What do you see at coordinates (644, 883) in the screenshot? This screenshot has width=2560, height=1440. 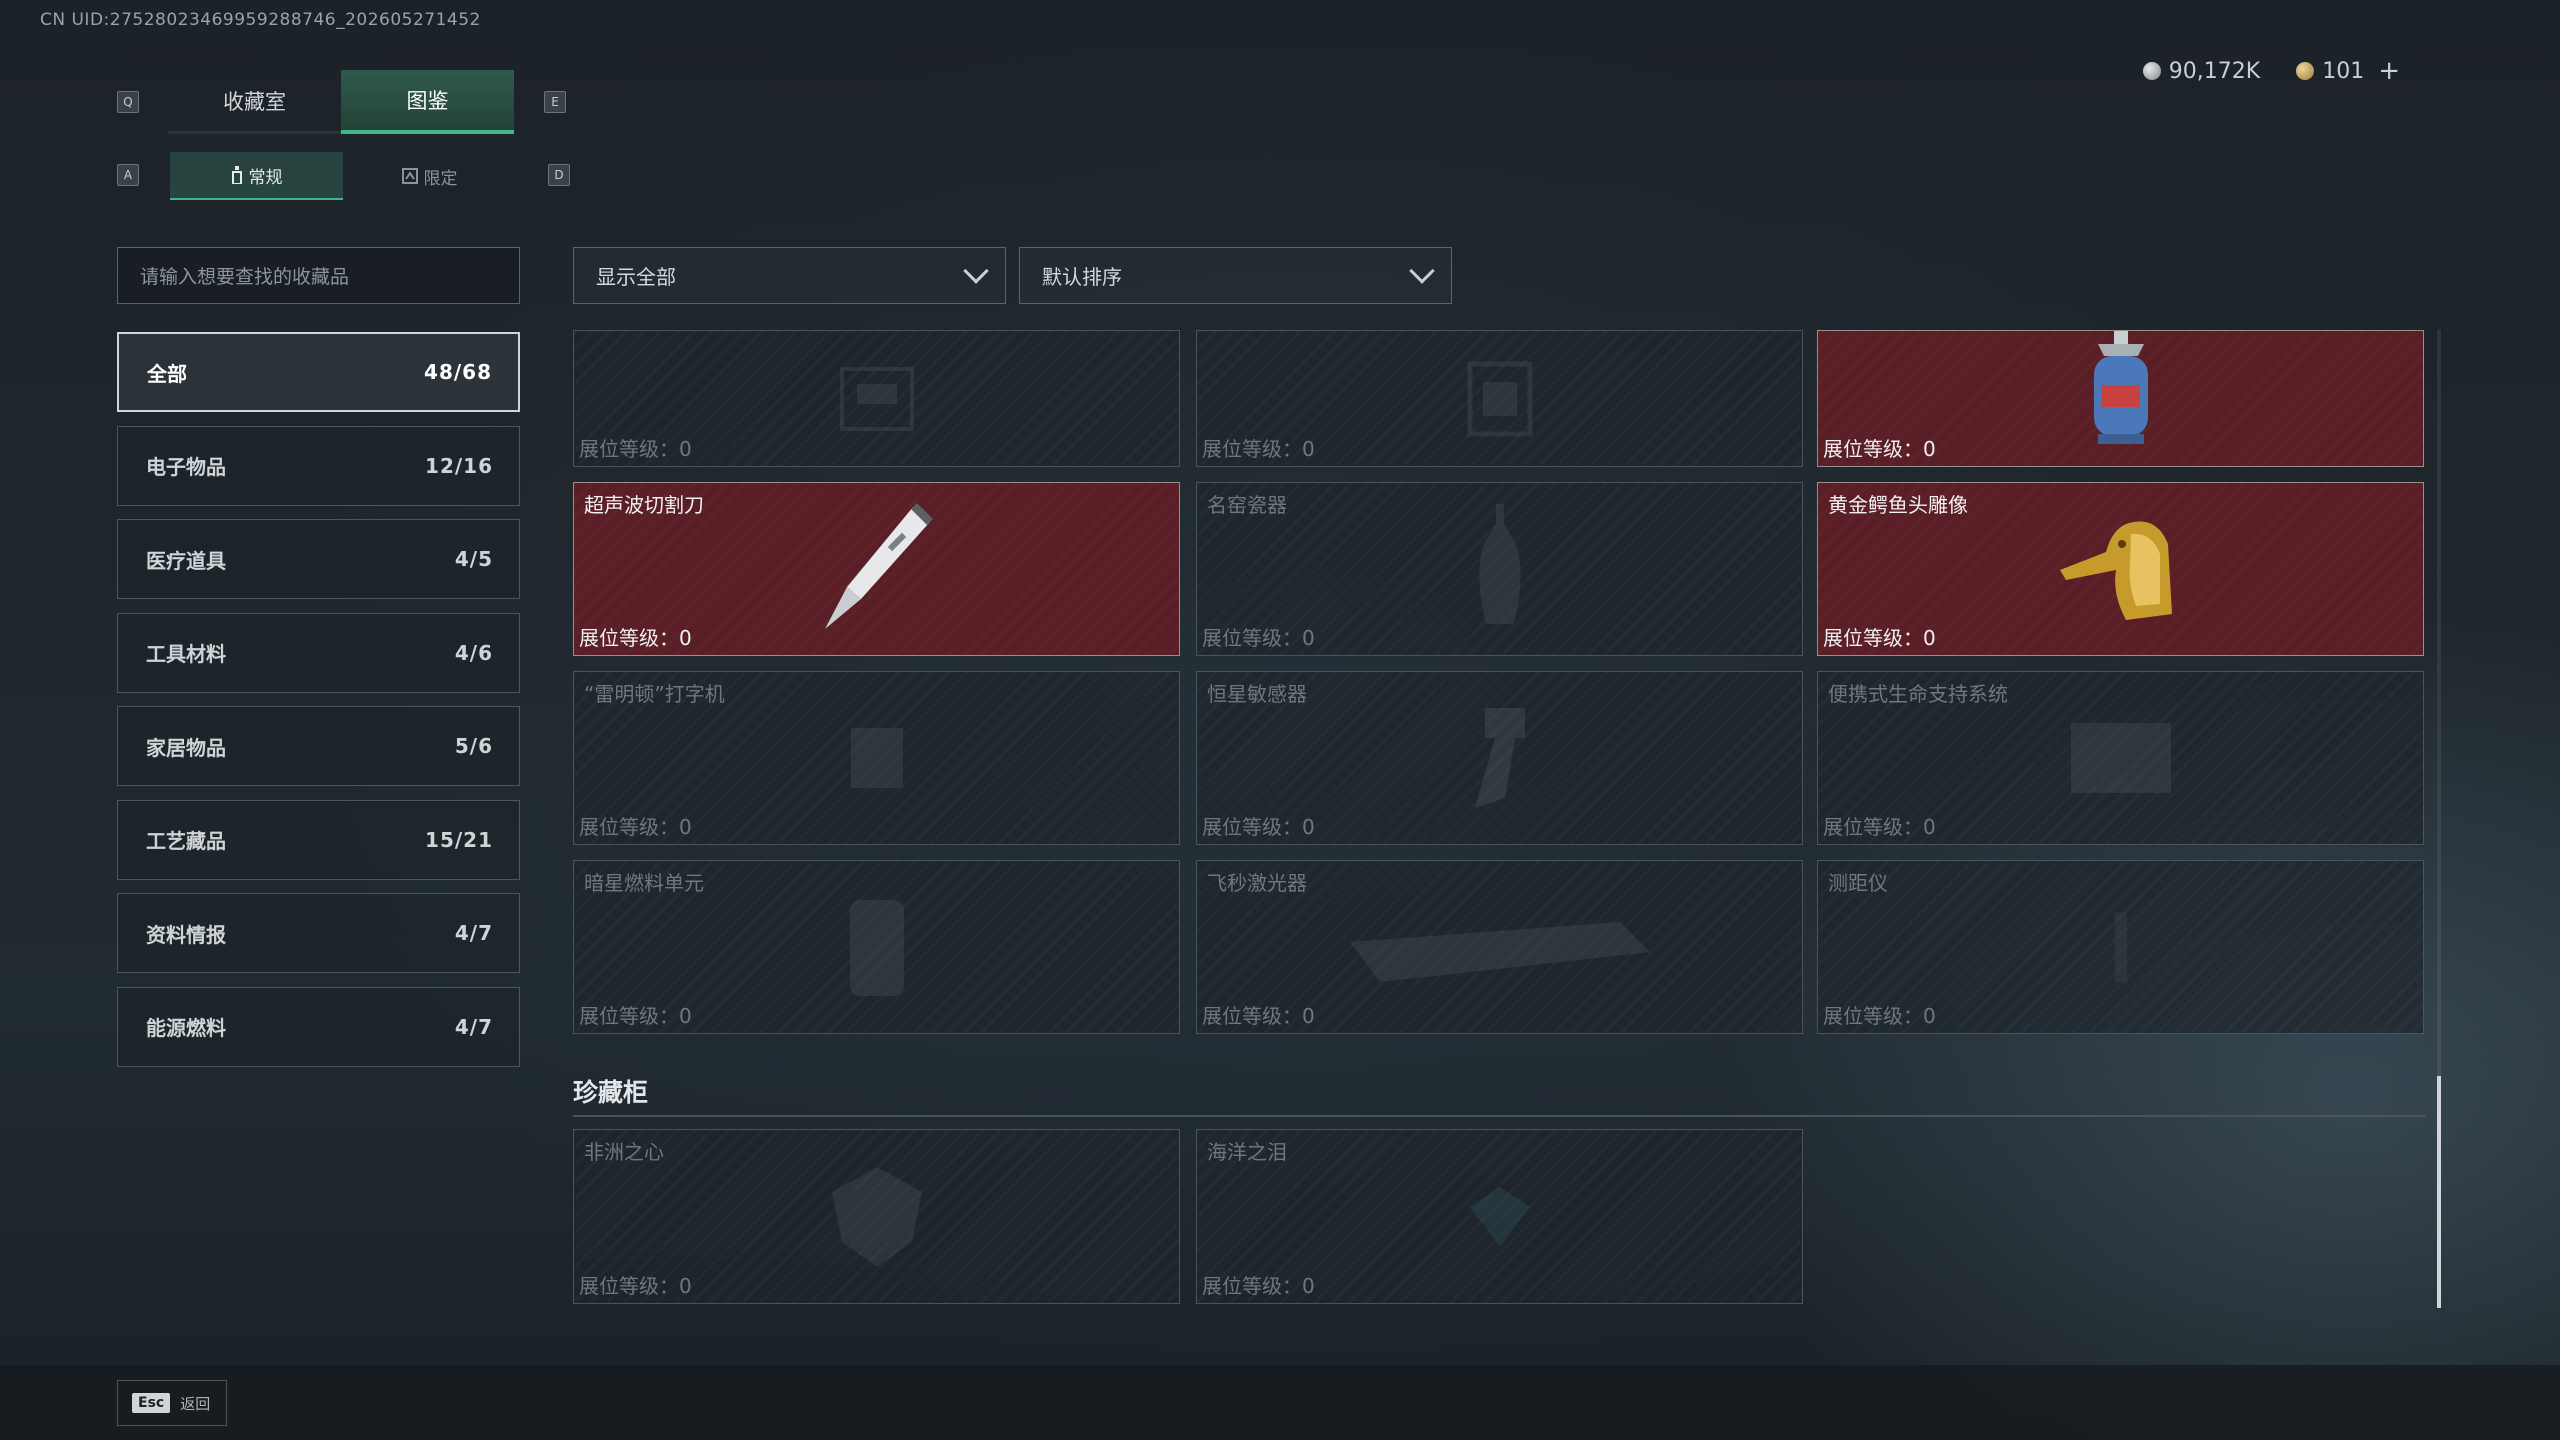 I see `item-name: 暗星燃料单元` at bounding box center [644, 883].